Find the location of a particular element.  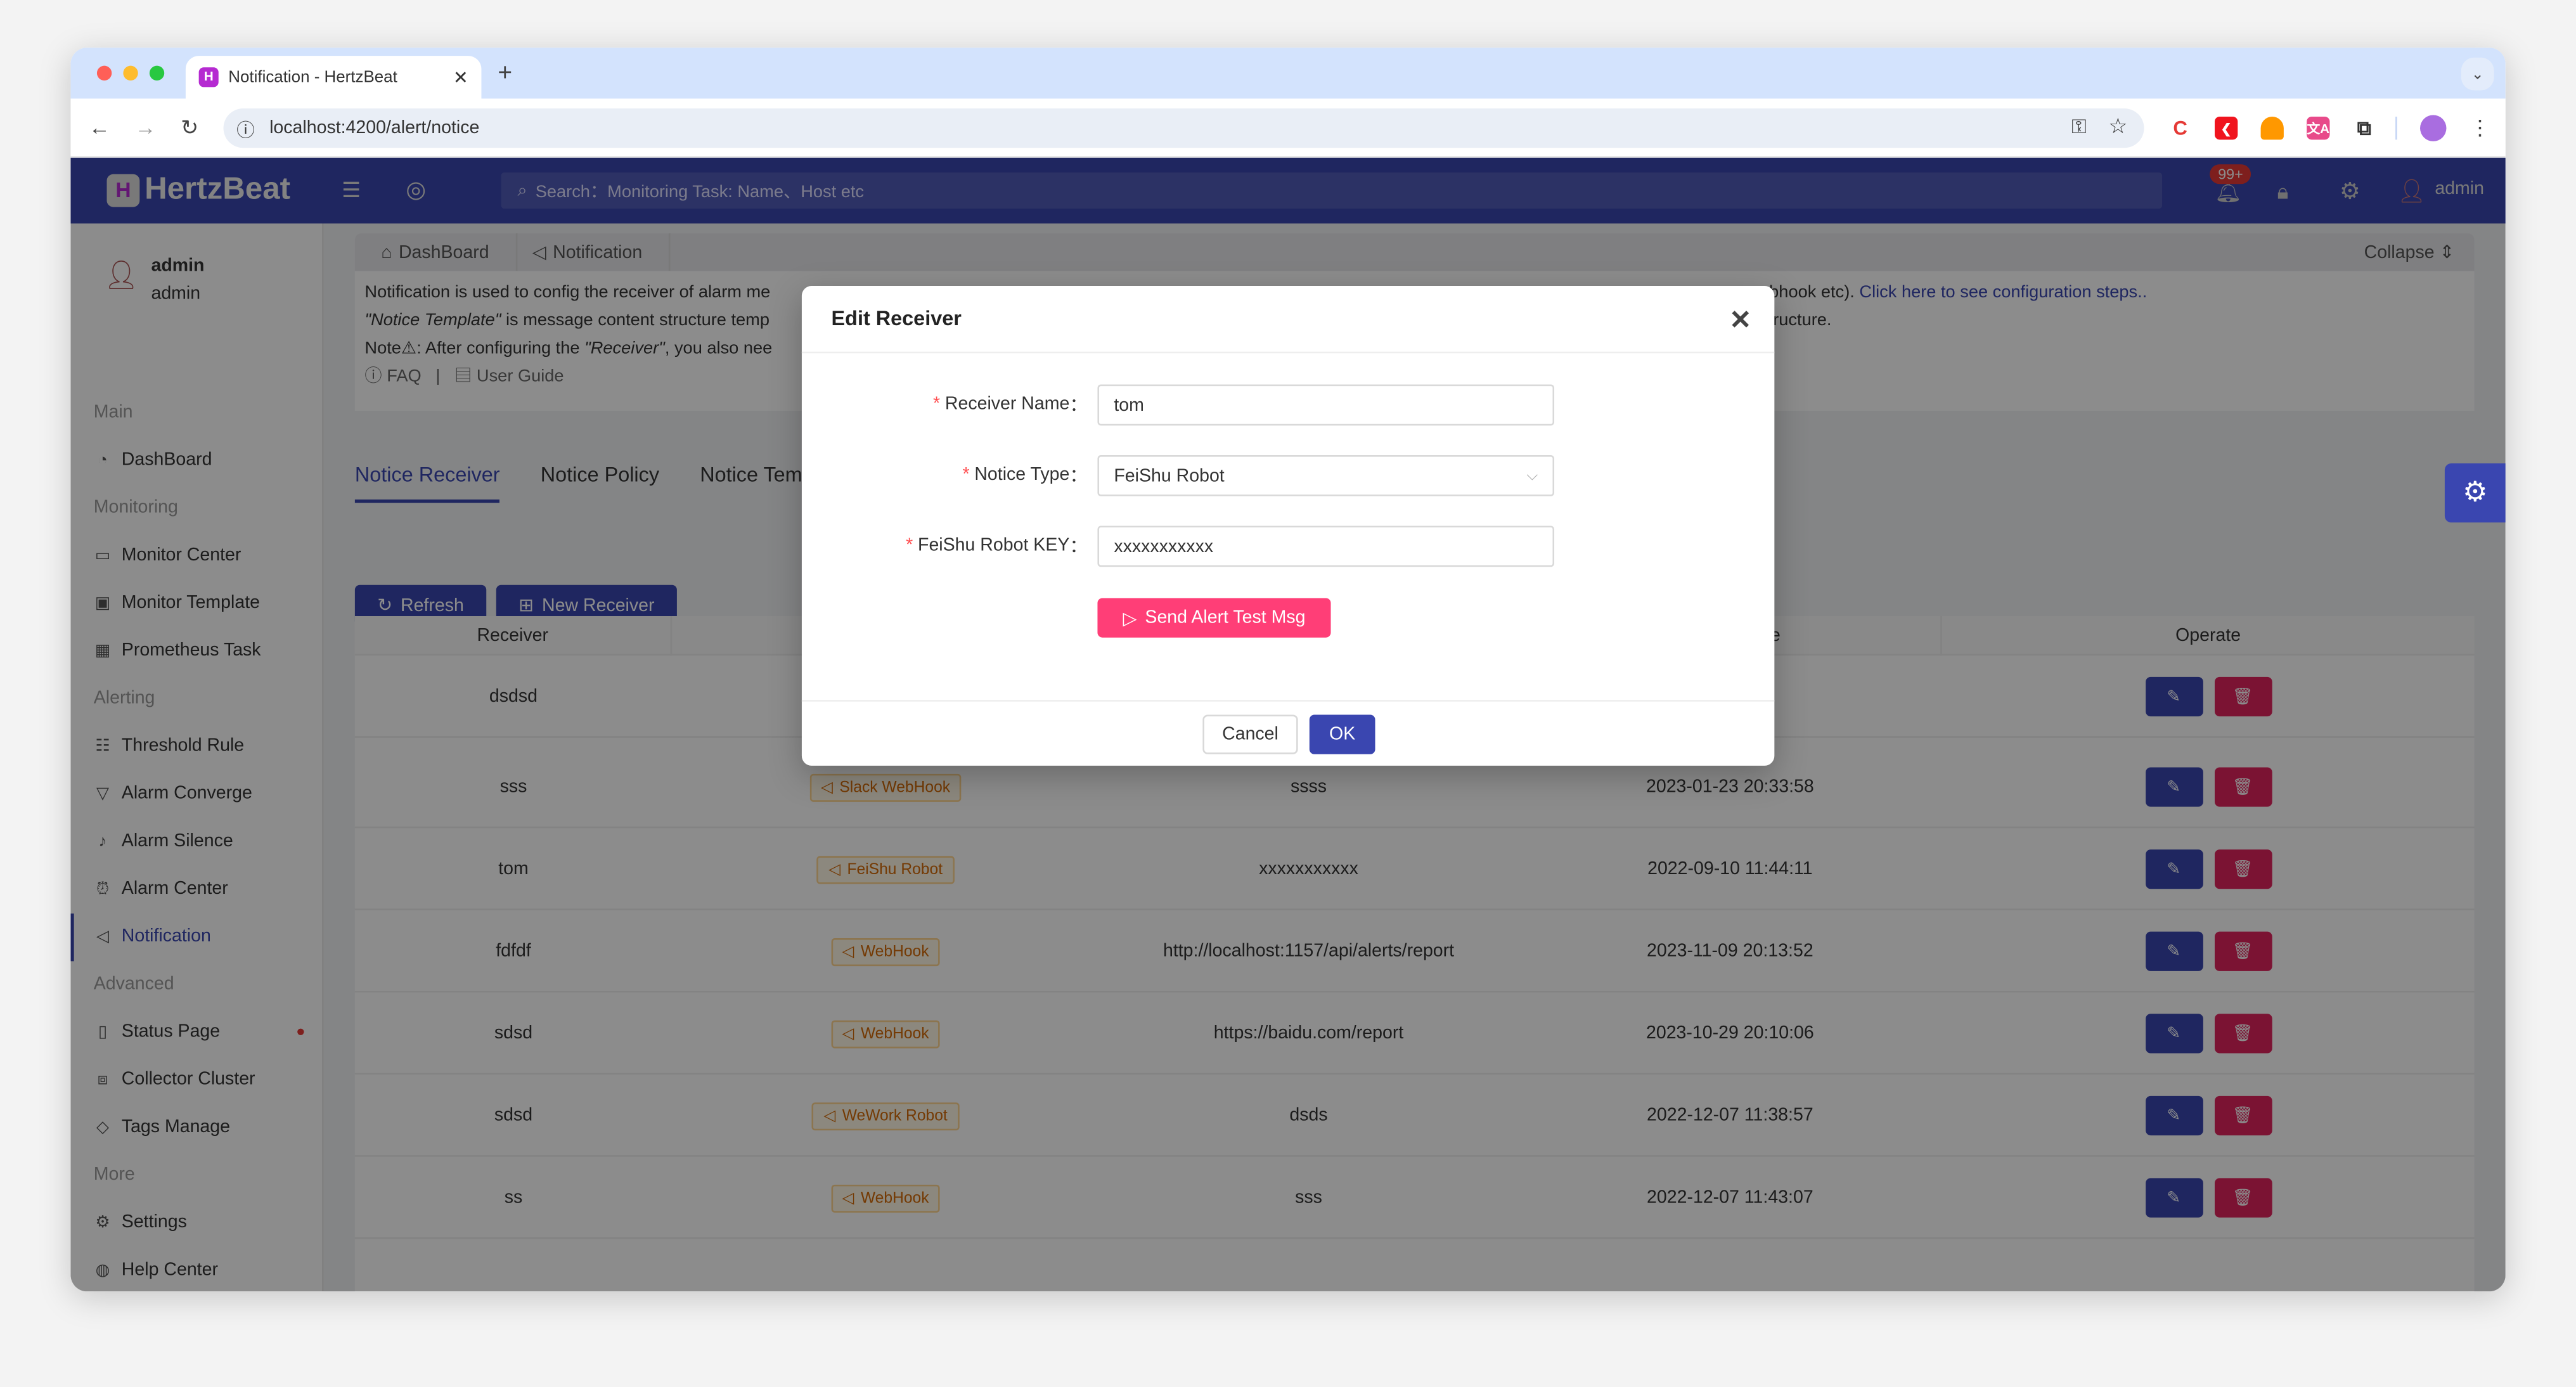

send-test-label: Send Alert Test Msg is located at coordinates (1225, 618).